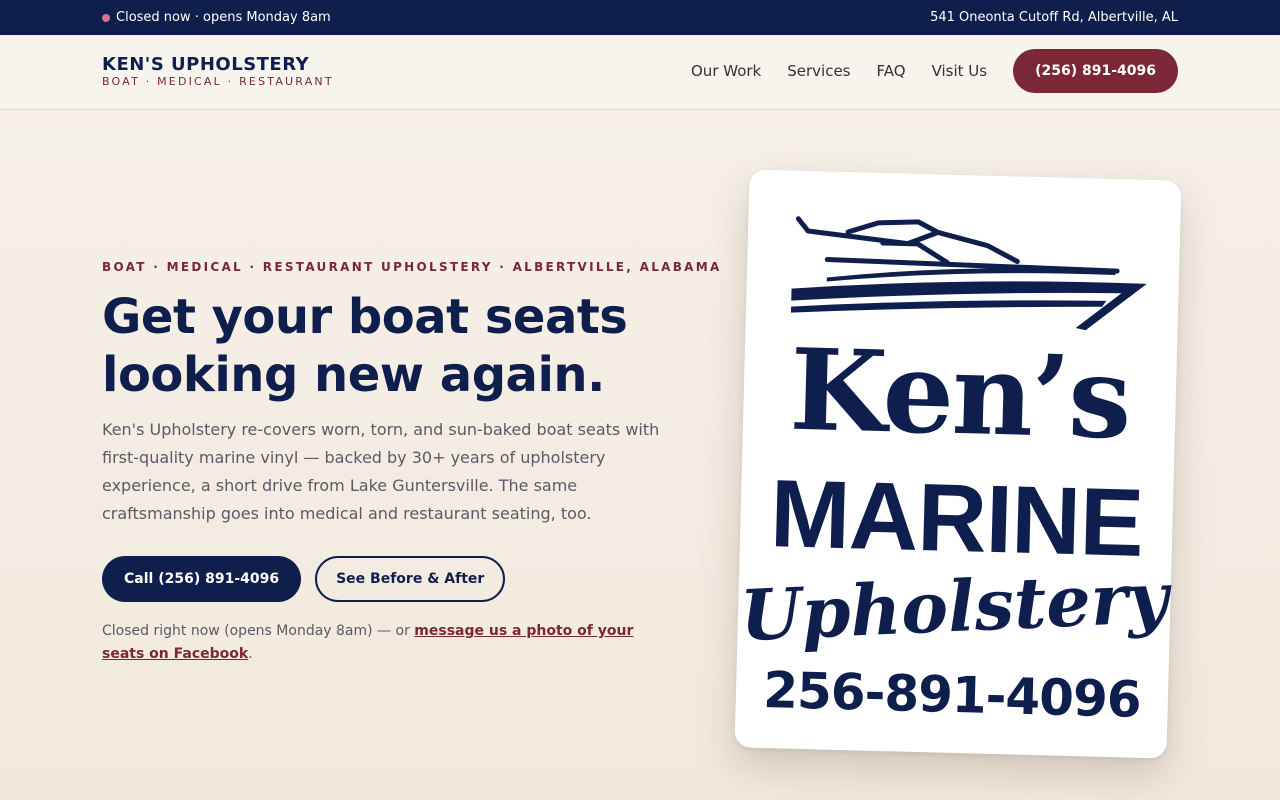  I want to click on business-status: Closed now · opens Monday 8am, so click(216, 17).